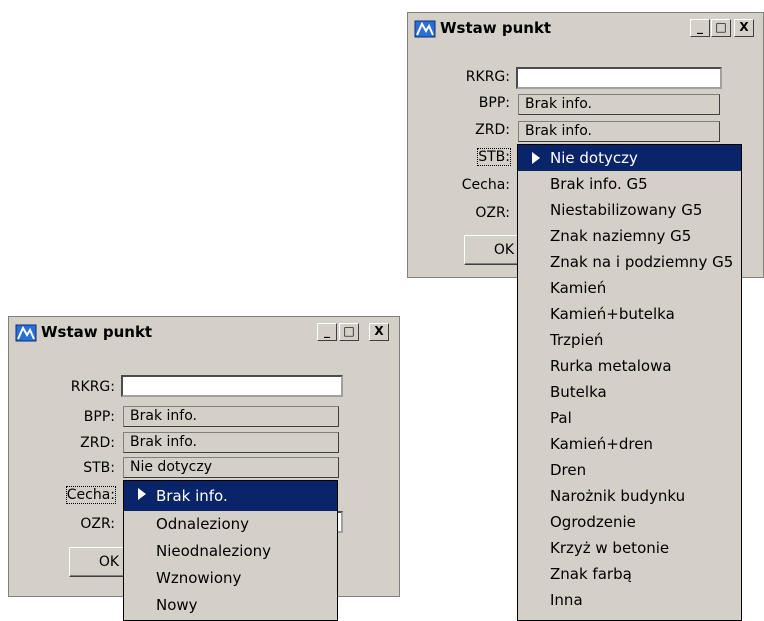 This screenshot has width=764, height=621. What do you see at coordinates (629, 522) in the screenshot?
I see `dropdown-option: Ogrodzenie` at bounding box center [629, 522].